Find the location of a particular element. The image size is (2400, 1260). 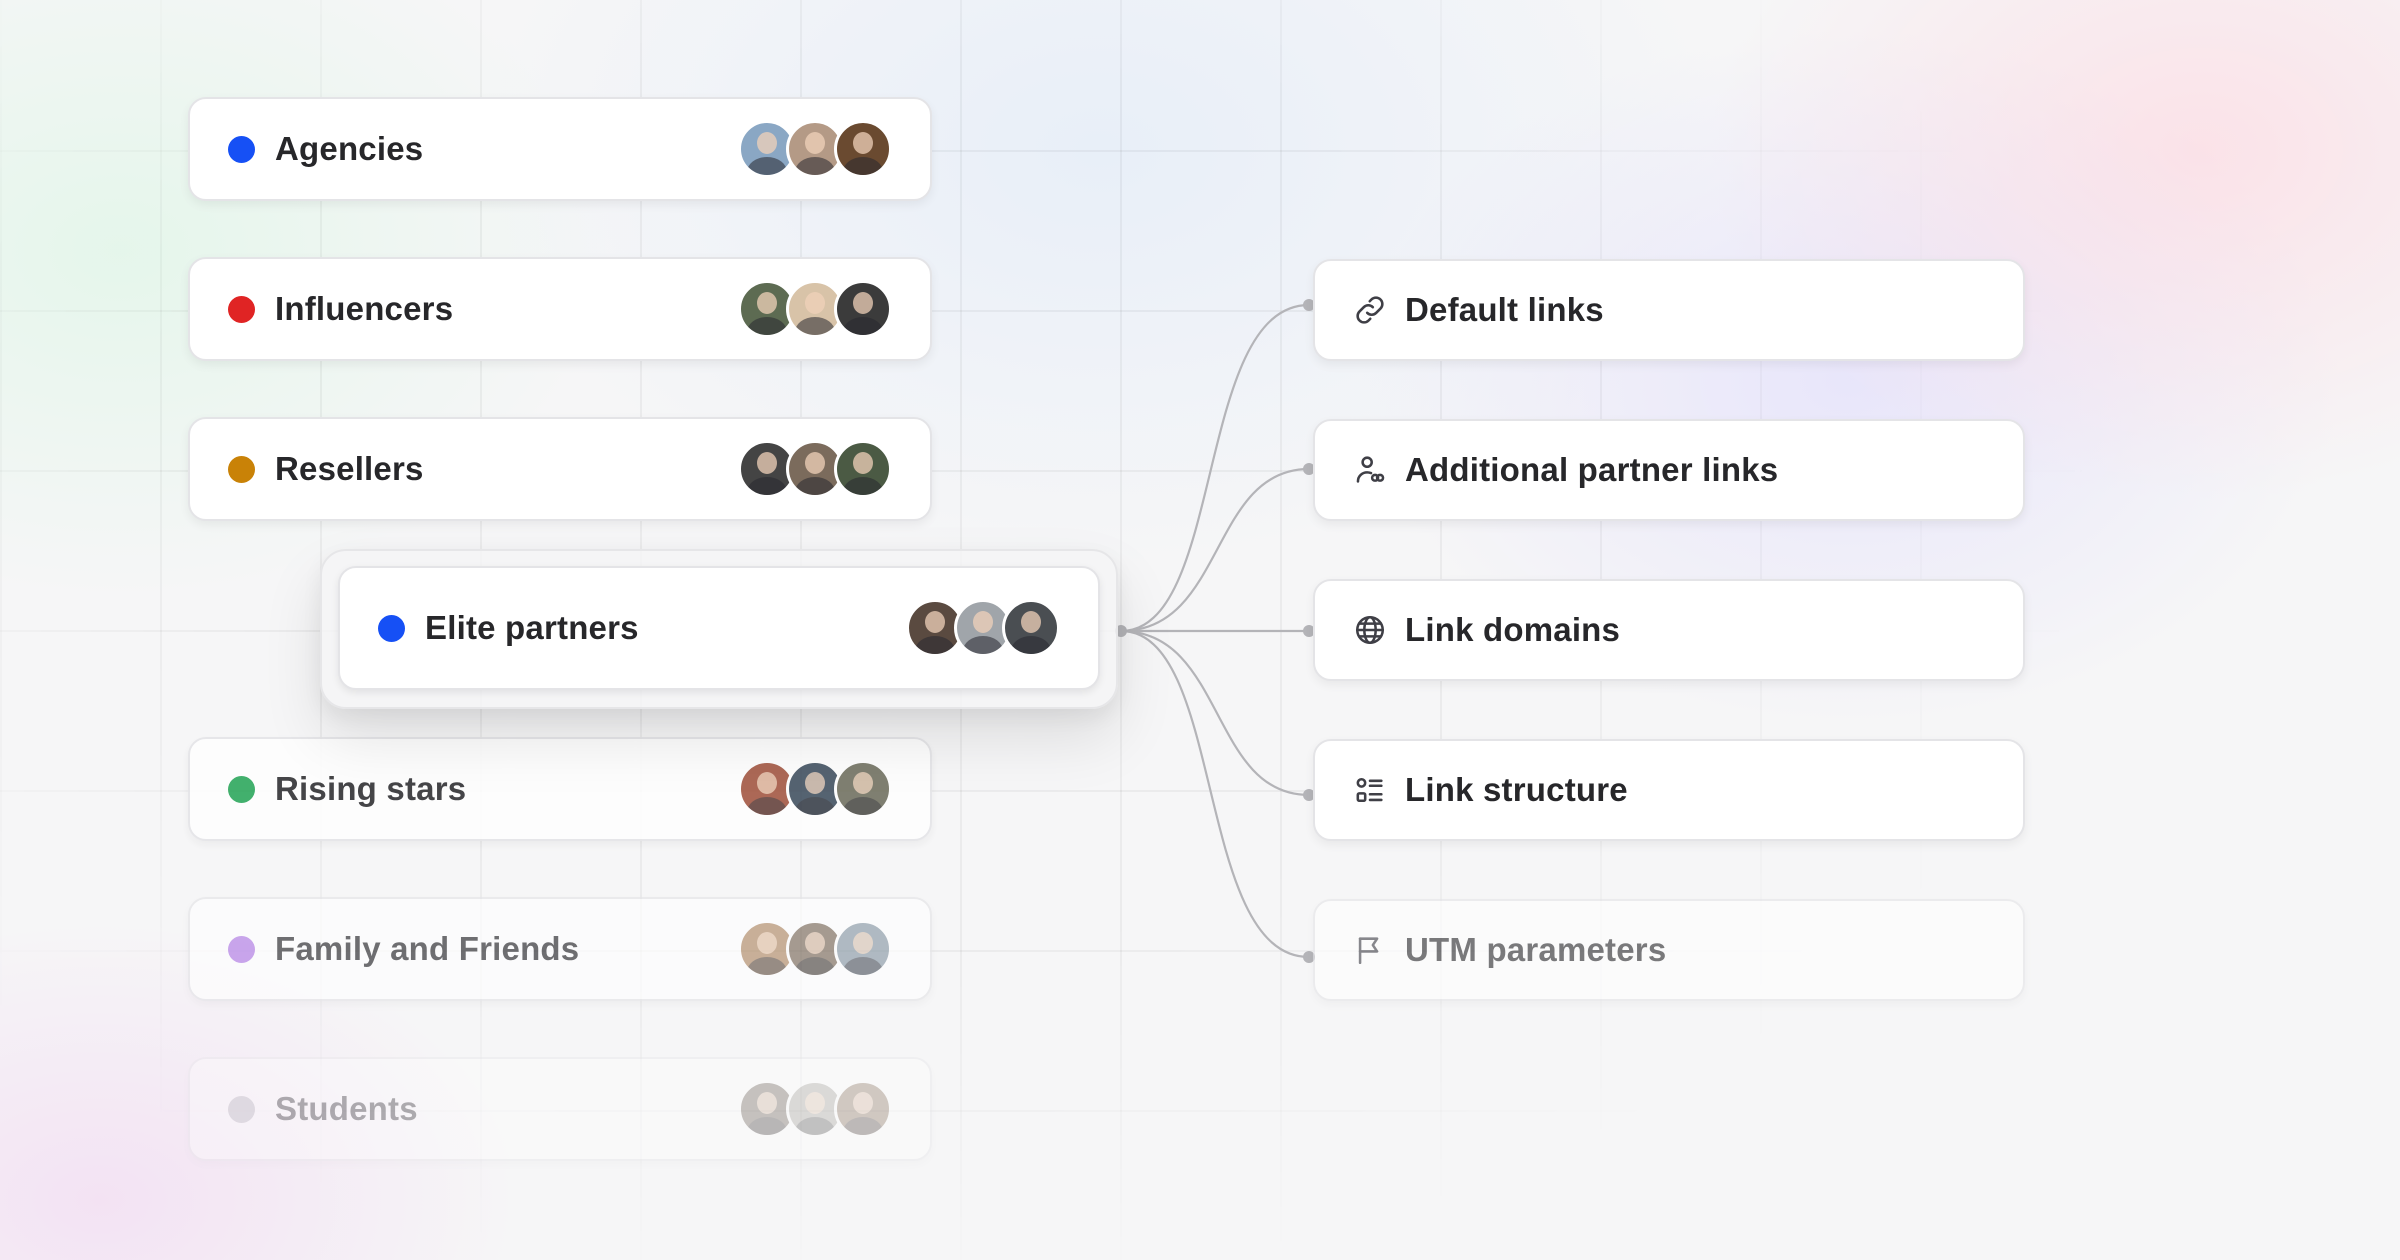

group-card-rising-stars: Rising stars is located at coordinates (560, 789).